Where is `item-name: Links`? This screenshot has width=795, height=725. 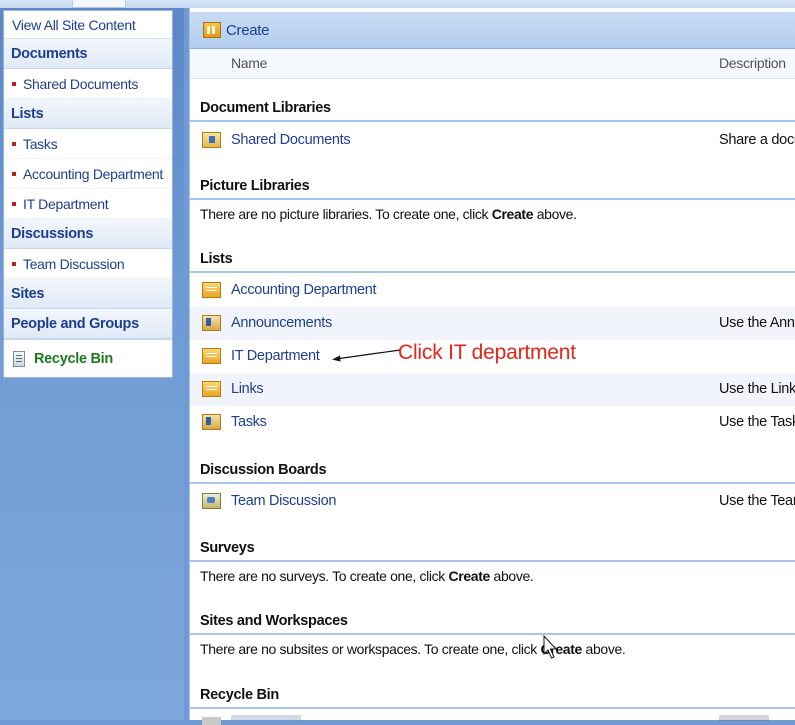 item-name: Links is located at coordinates (247, 389).